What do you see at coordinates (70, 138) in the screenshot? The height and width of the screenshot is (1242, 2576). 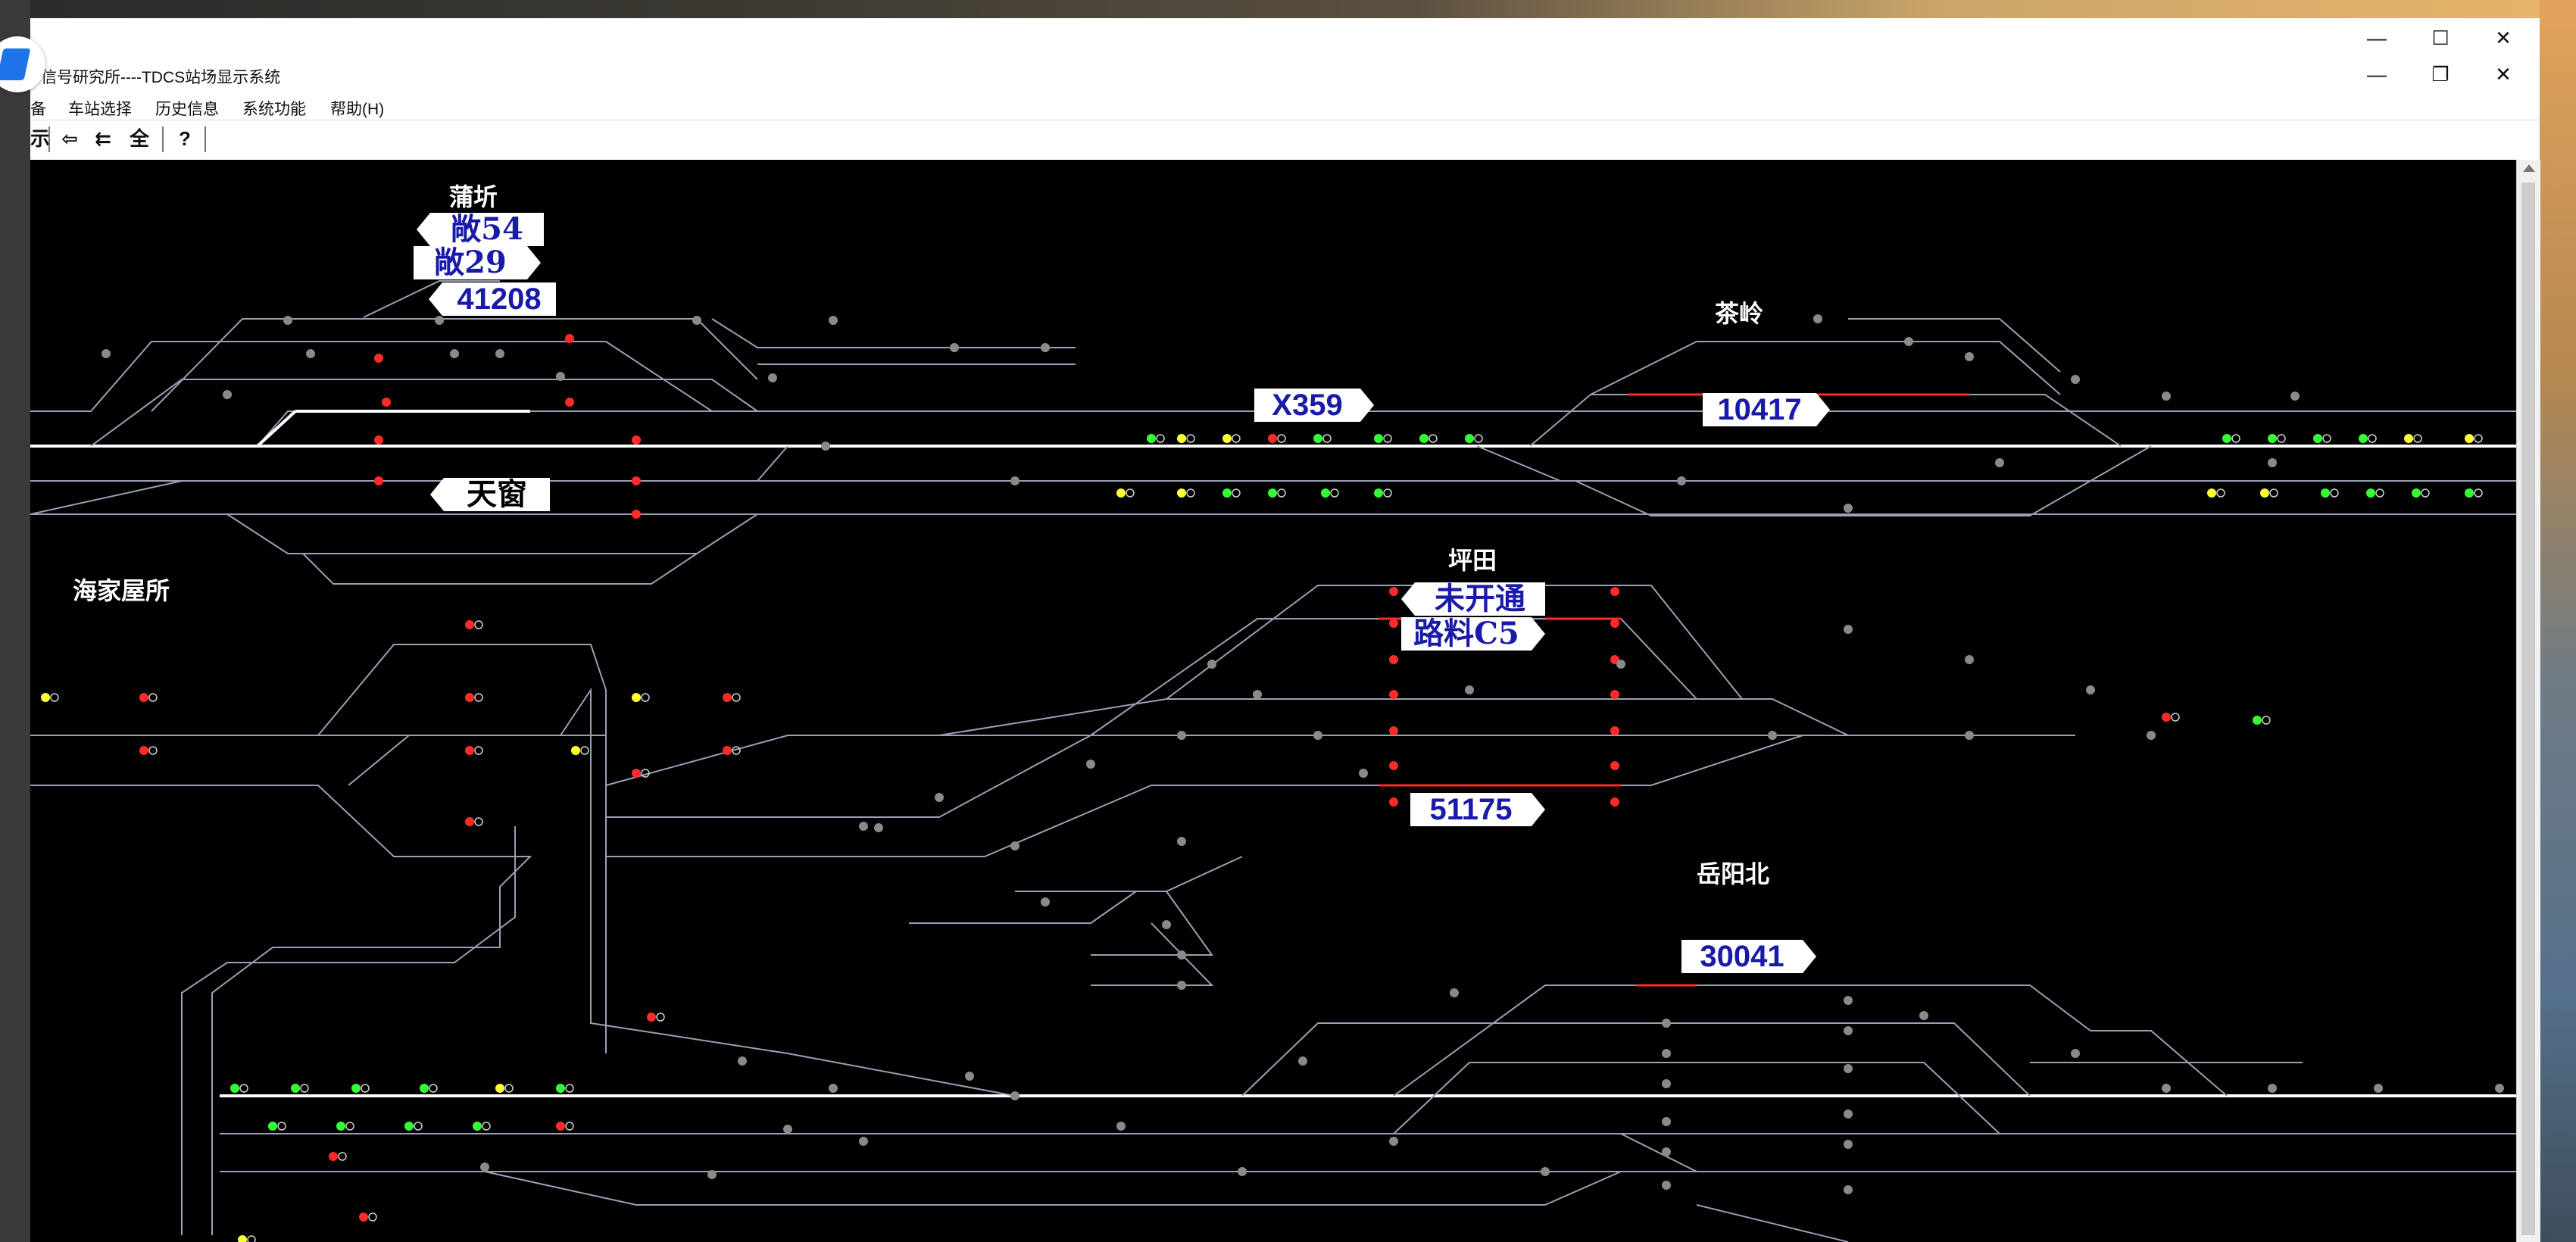 I see `single-line-icon: ⇦` at bounding box center [70, 138].